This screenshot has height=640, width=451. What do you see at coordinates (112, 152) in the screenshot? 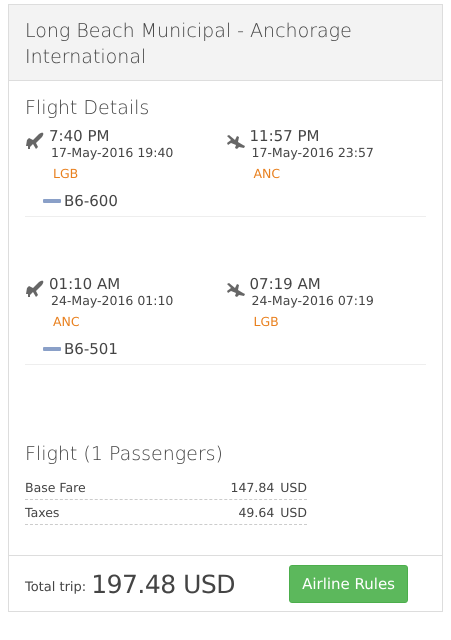
I see `flight-datetime: 17-May-2016 19:40` at bounding box center [112, 152].